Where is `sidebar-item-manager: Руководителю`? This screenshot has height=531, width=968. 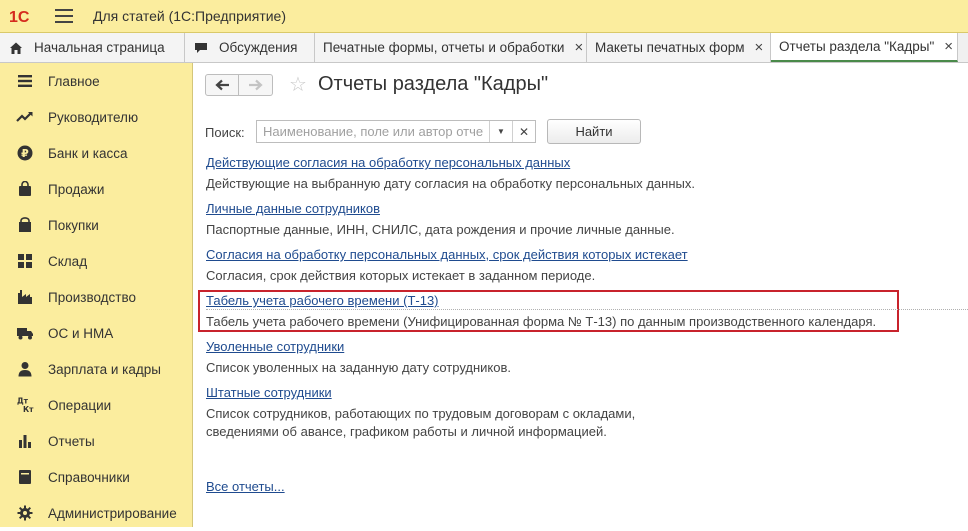
sidebar-item-manager: Руководителю is located at coordinates (96, 117).